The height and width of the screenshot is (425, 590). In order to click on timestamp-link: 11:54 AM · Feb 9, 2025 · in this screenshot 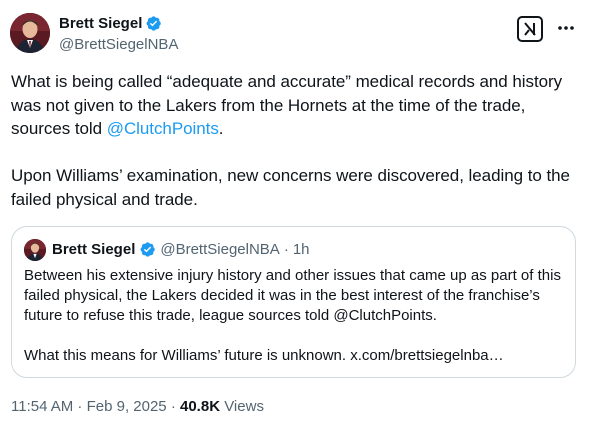, I will do `click(93, 406)`.